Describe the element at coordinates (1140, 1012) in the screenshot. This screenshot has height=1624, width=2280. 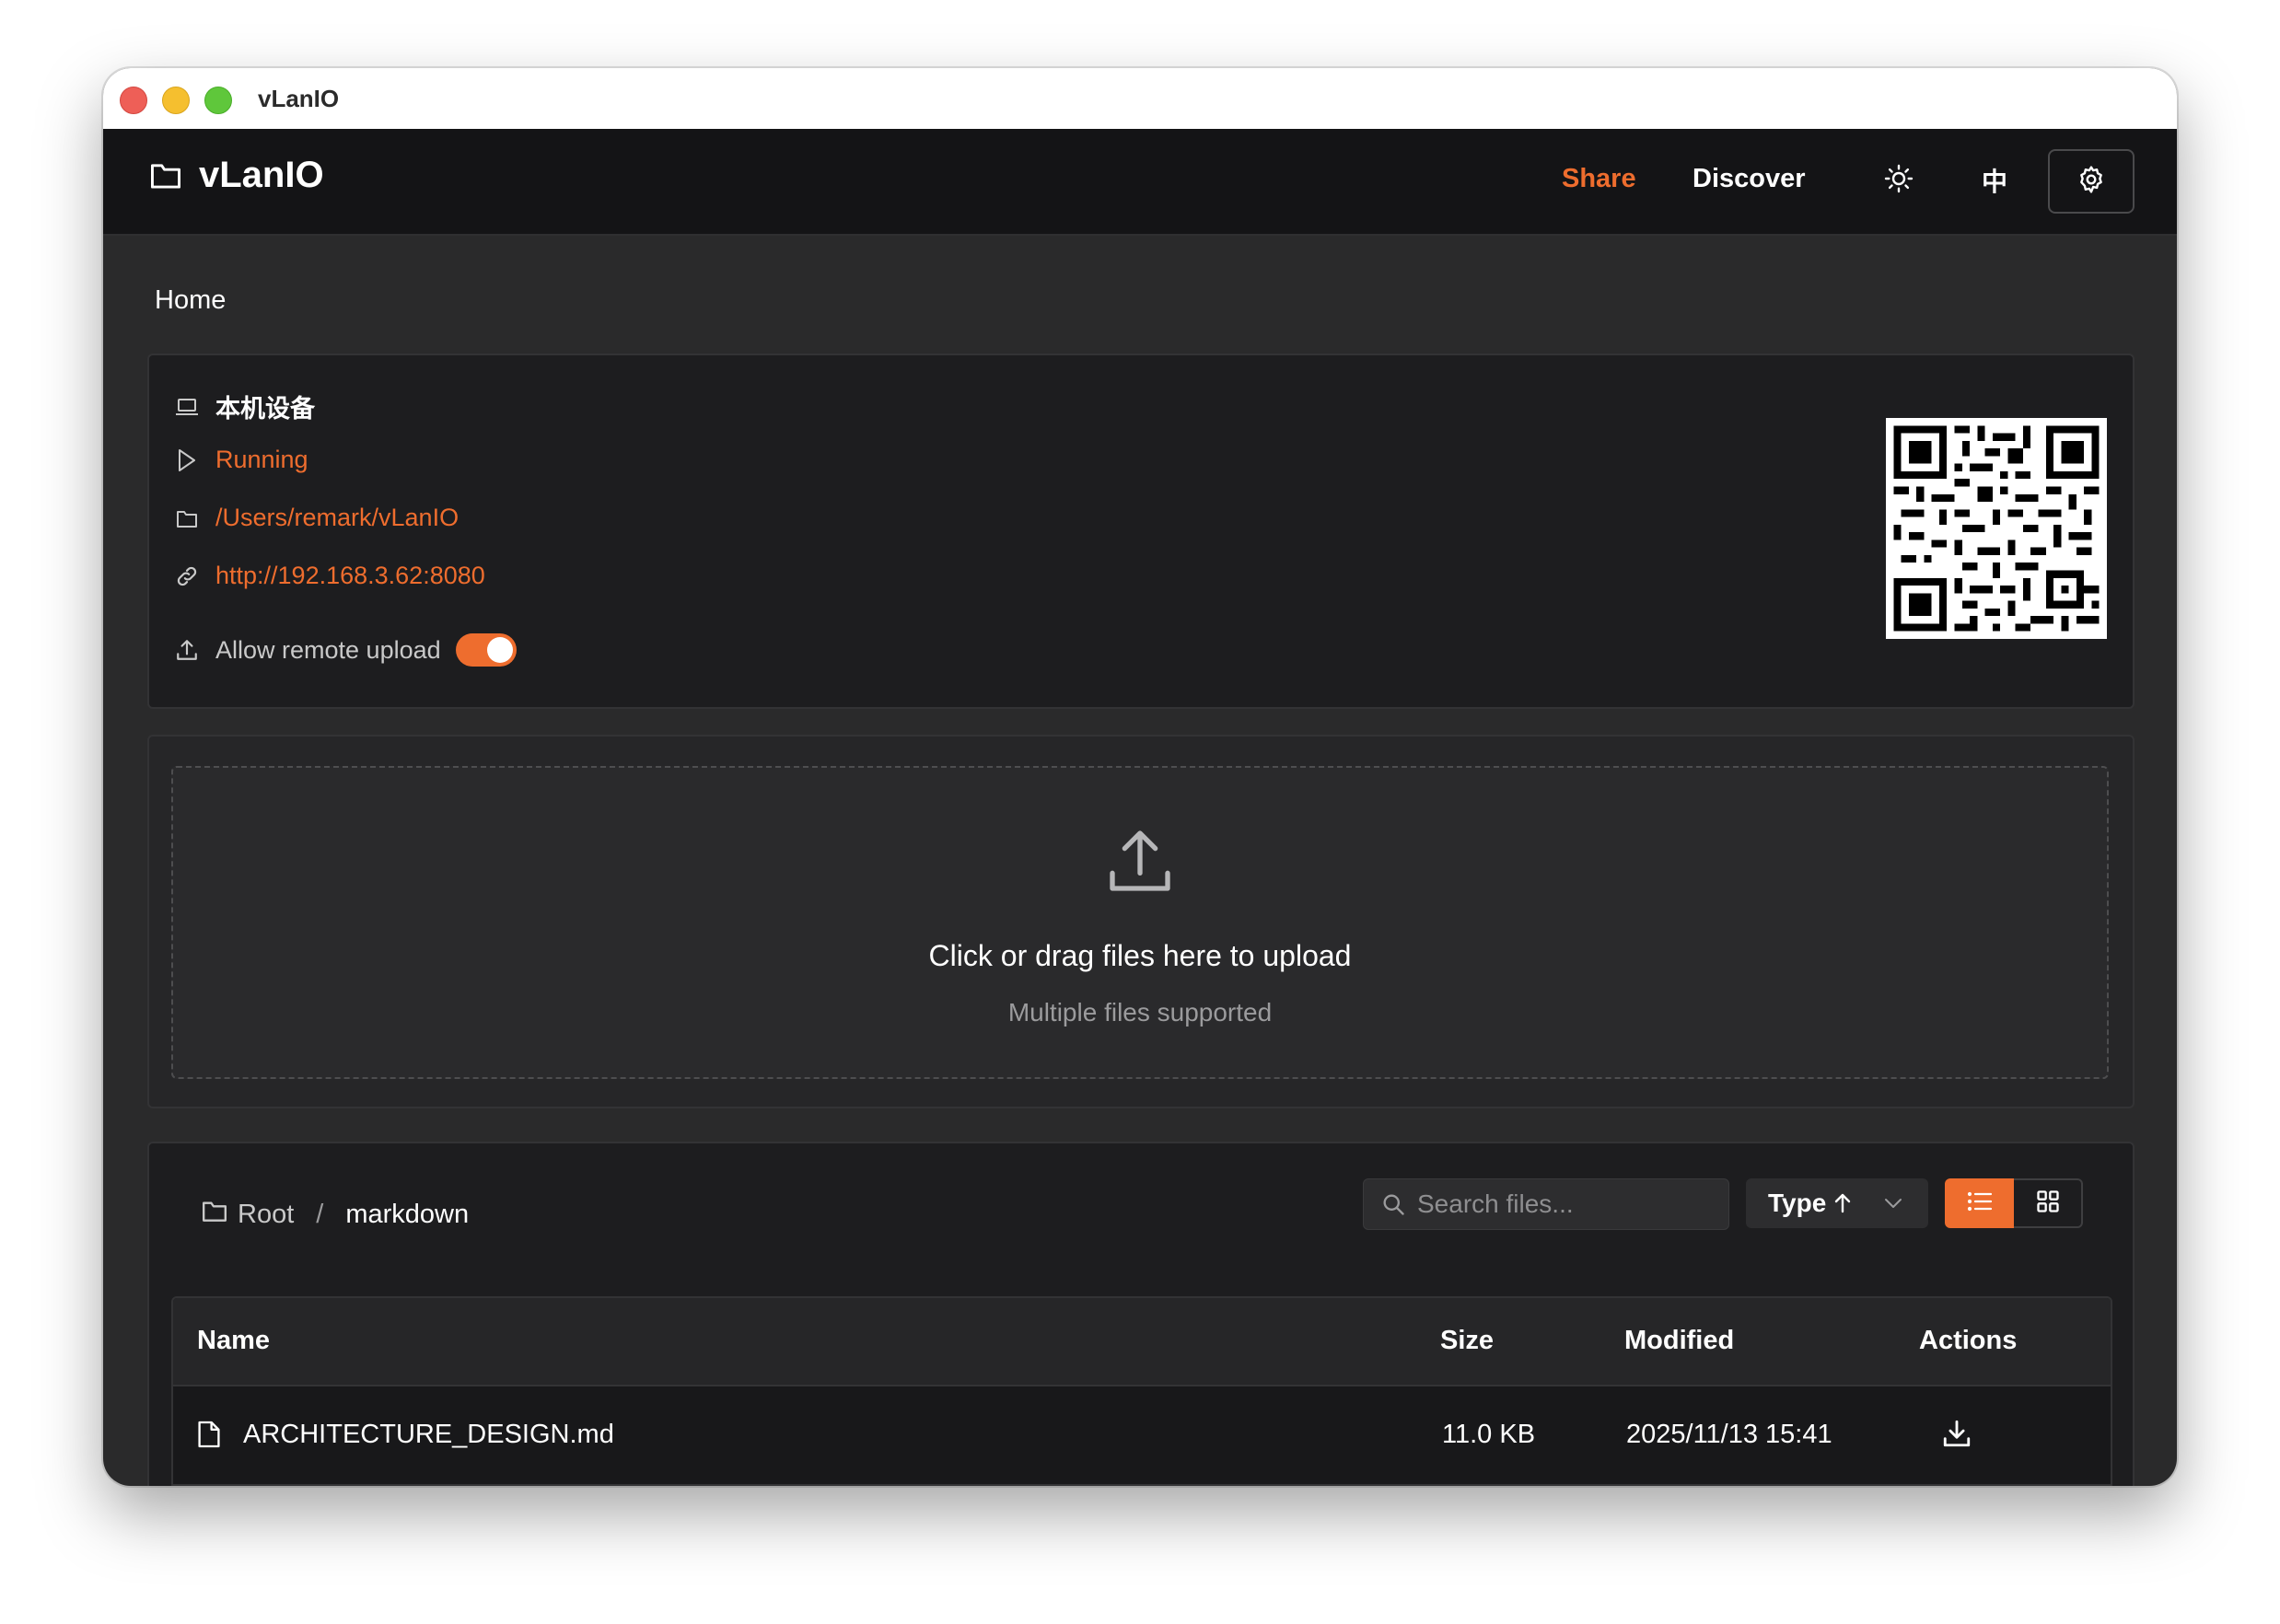
I see `upload-subtitle: Multiple files supported` at that location.